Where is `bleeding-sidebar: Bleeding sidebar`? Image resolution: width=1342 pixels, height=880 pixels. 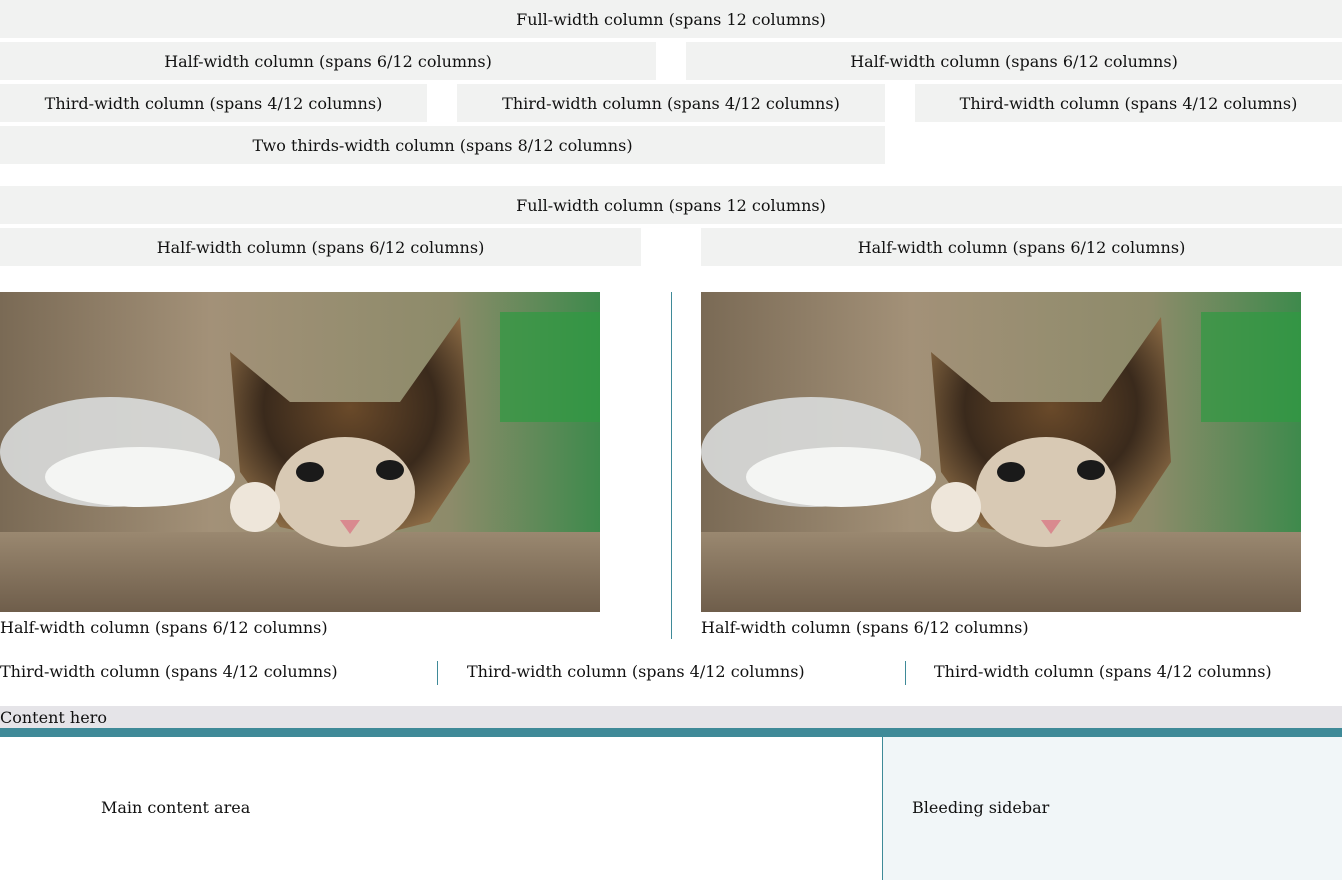
bleeding-sidebar: Bleeding sidebar is located at coordinates (1112, 808).